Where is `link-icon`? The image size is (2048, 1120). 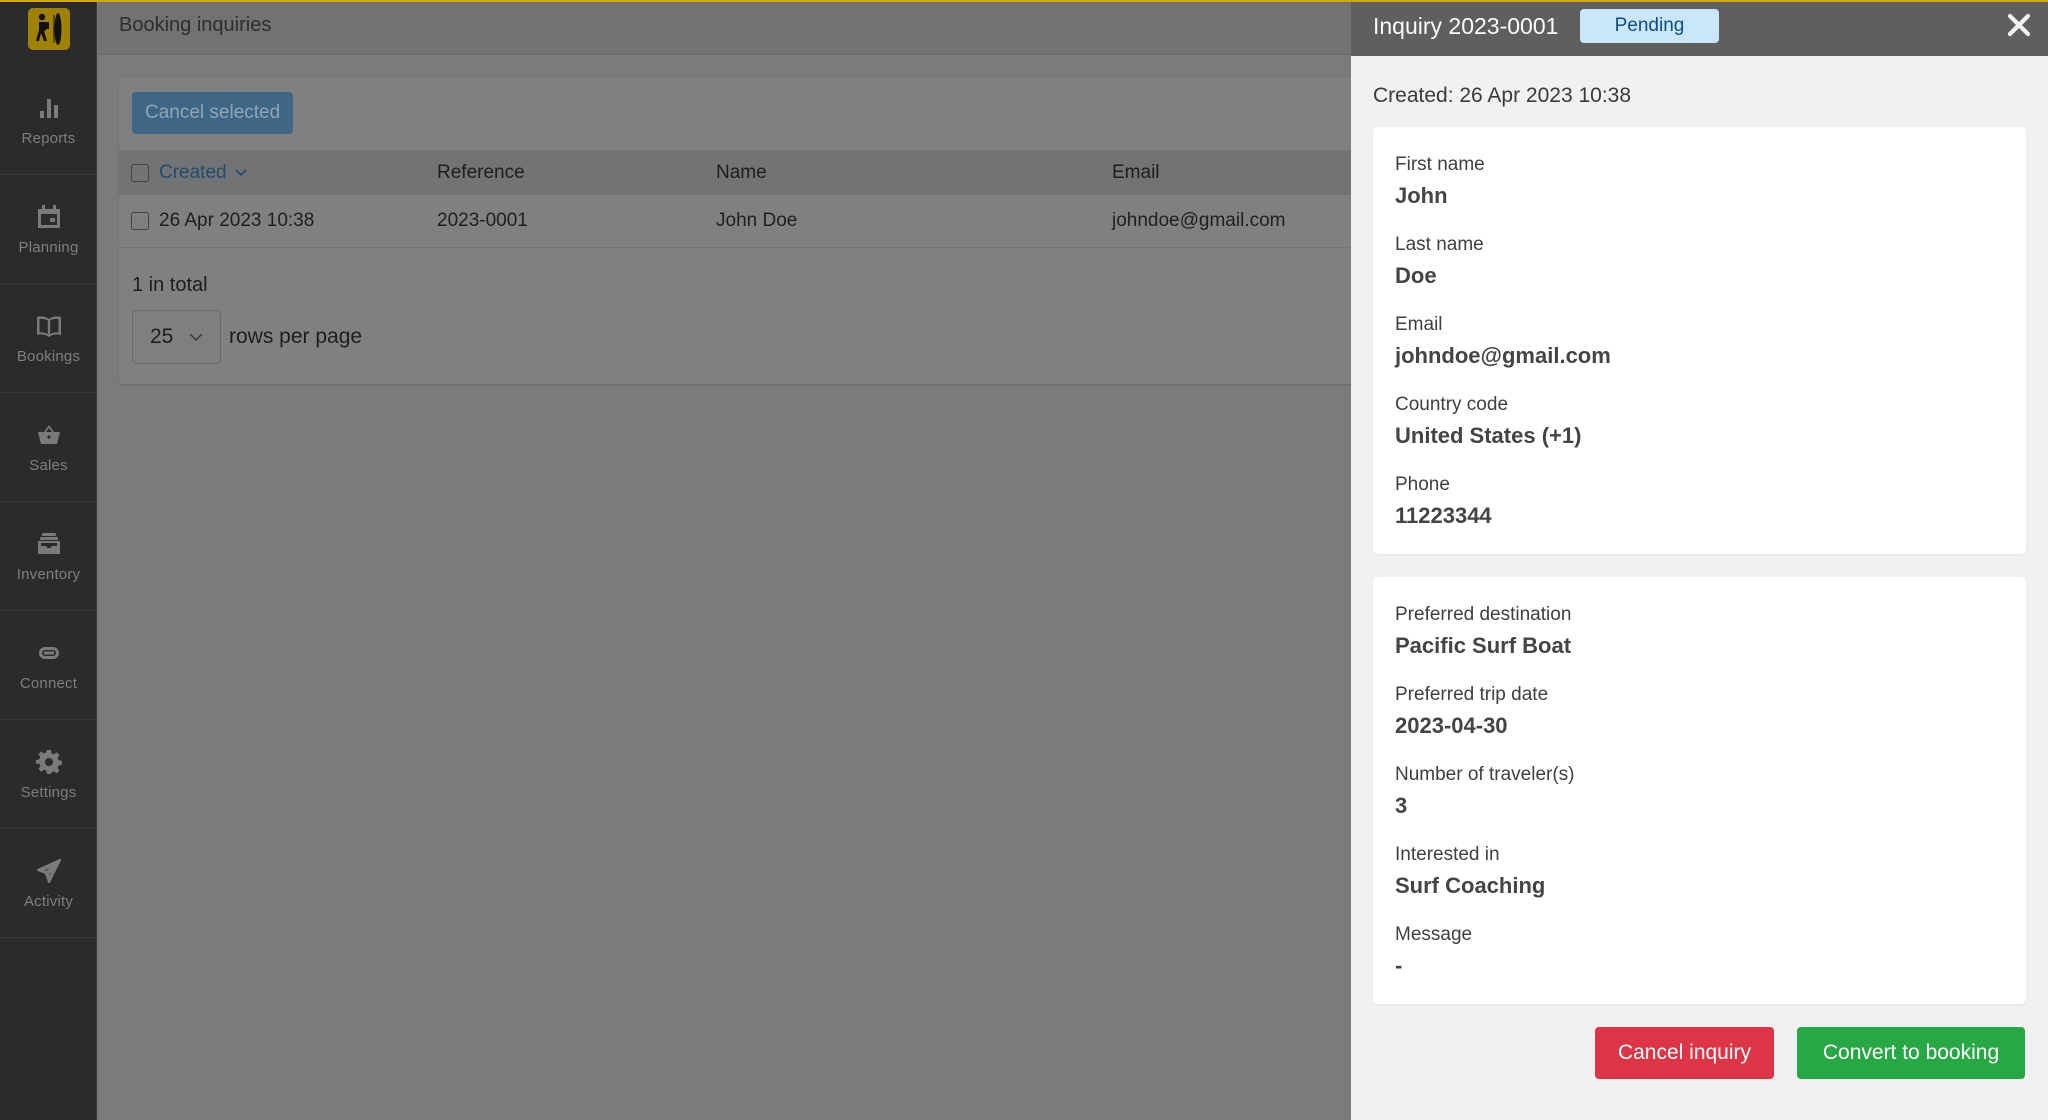 link-icon is located at coordinates (48, 652).